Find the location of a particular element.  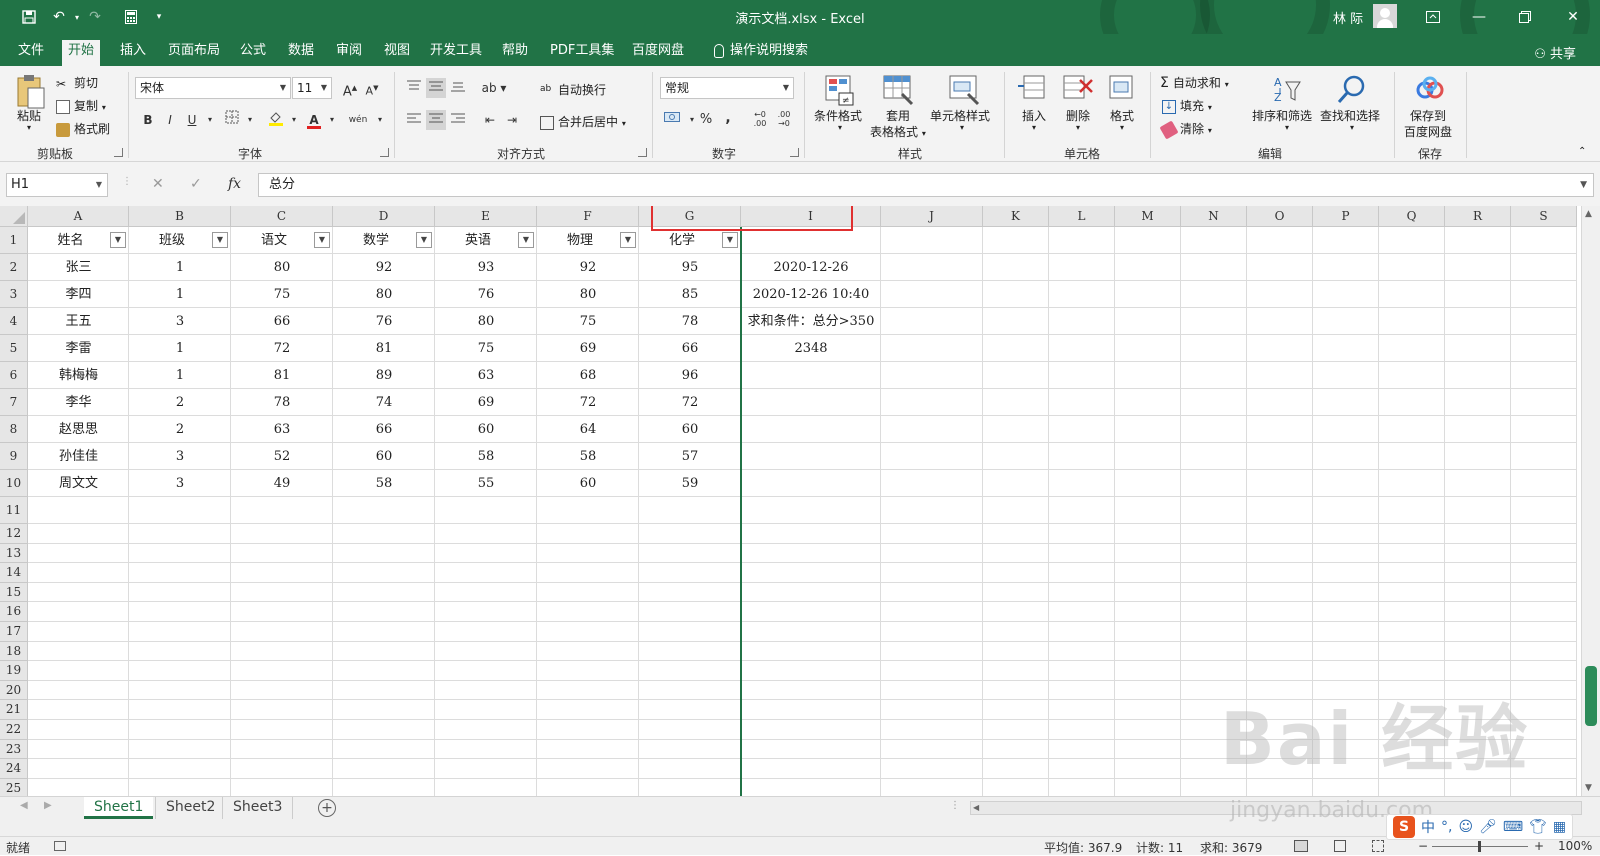

decrease-indent-icon: ⇤ is located at coordinates (490, 120).